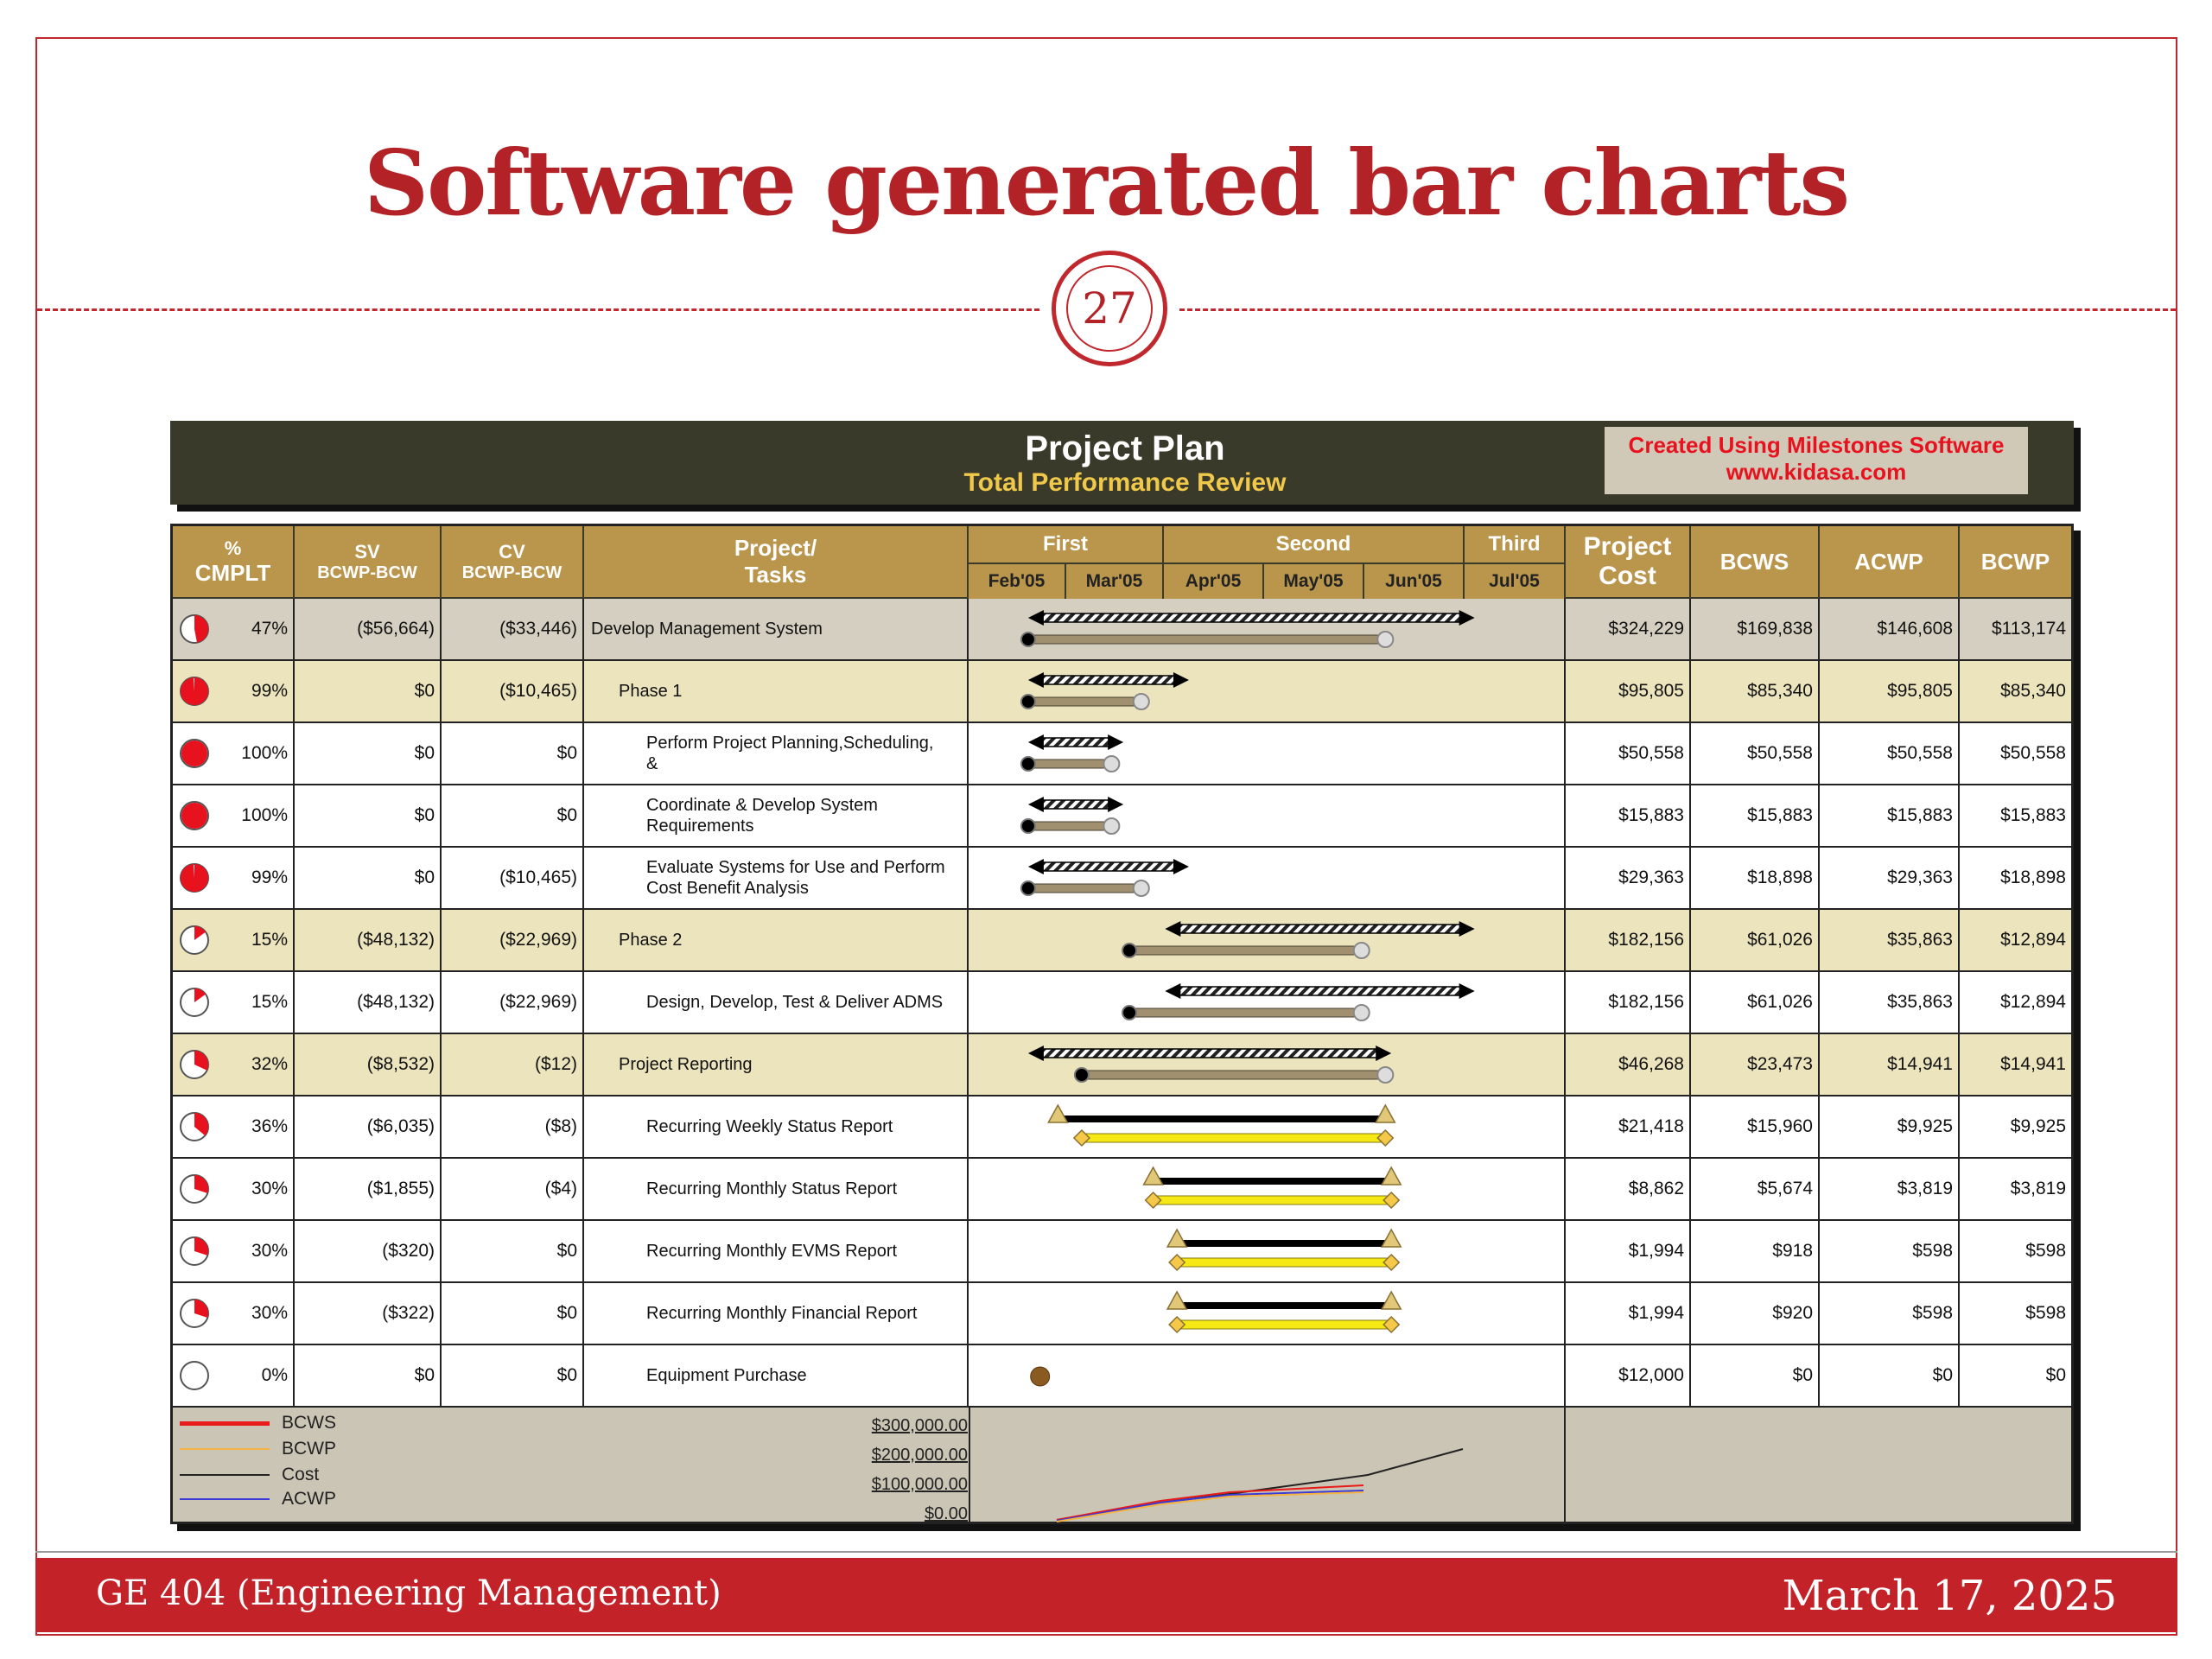 The image size is (2212, 1659). Describe the element at coordinates (1755, 1251) in the screenshot. I see `bcws-value: $918` at that location.